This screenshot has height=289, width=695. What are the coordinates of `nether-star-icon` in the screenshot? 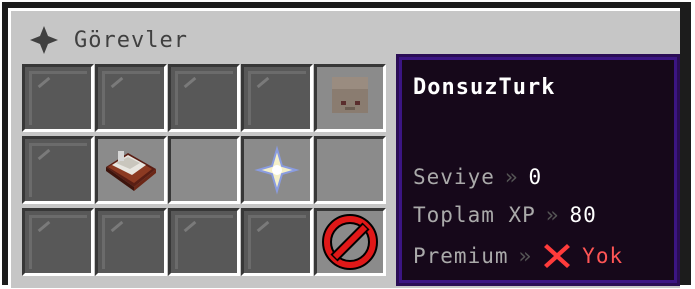 It's located at (277, 170).